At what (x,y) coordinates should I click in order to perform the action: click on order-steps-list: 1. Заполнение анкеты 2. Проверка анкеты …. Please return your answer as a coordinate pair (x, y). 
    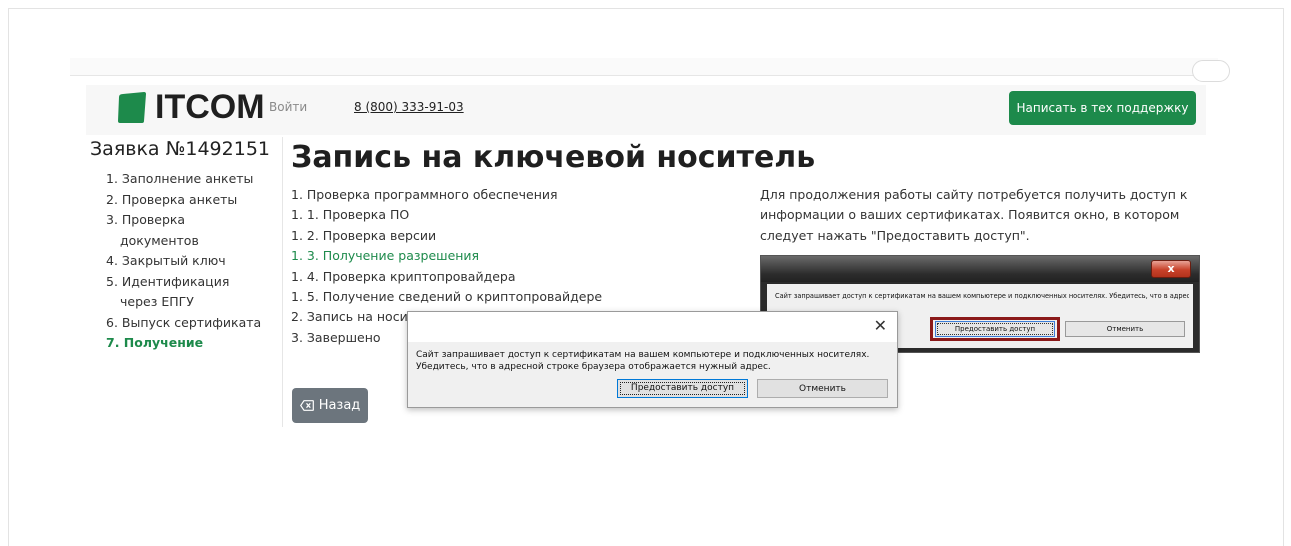
    Looking at the image, I should click on (191, 261).